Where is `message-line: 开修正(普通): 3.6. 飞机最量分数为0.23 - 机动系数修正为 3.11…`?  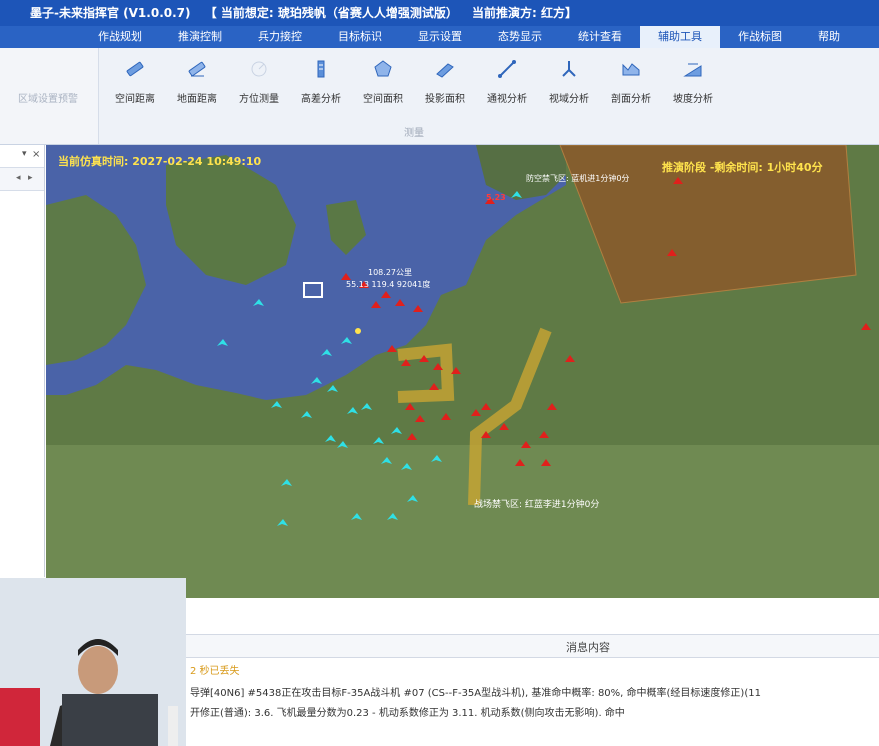 message-line: 开修正(普通): 3.6. 飞机最量分数为0.23 - 机动系数修正为 3.11… is located at coordinates (407, 713).